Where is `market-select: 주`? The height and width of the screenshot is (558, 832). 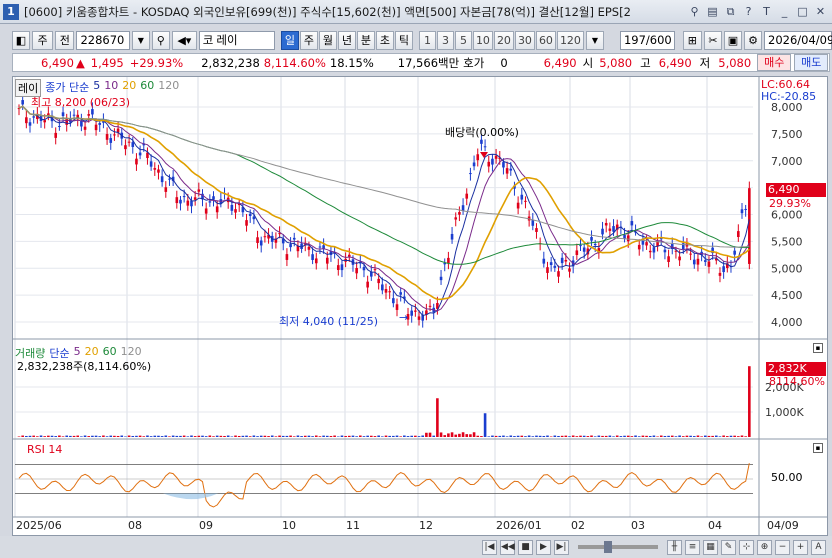 market-select: 주 is located at coordinates (43, 40).